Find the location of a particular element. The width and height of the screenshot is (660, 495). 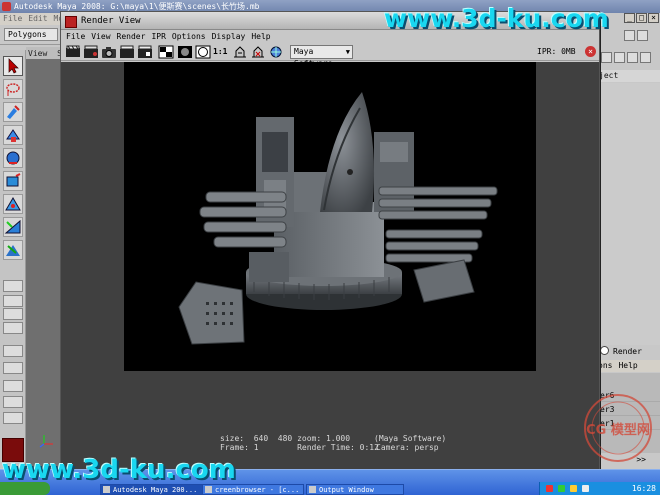

folder-task-icon is located at coordinates (208, 489).